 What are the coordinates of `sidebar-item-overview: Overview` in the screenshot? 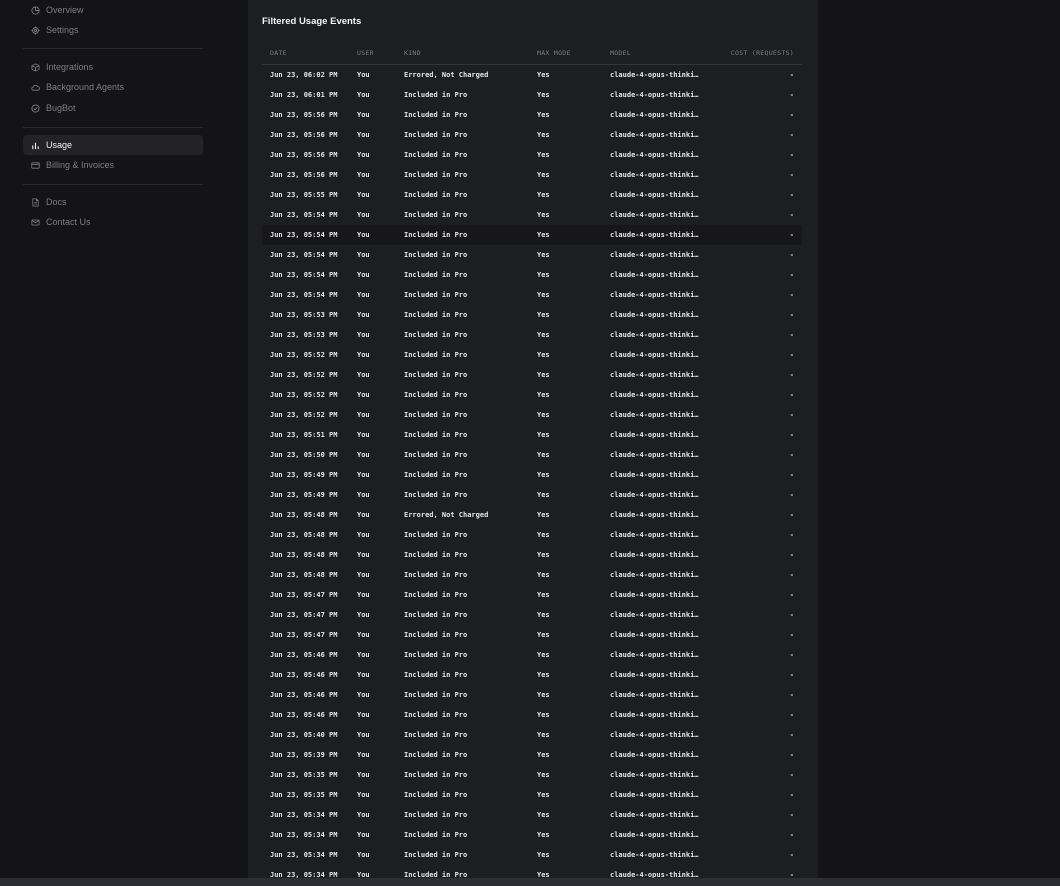 It's located at (113, 10).